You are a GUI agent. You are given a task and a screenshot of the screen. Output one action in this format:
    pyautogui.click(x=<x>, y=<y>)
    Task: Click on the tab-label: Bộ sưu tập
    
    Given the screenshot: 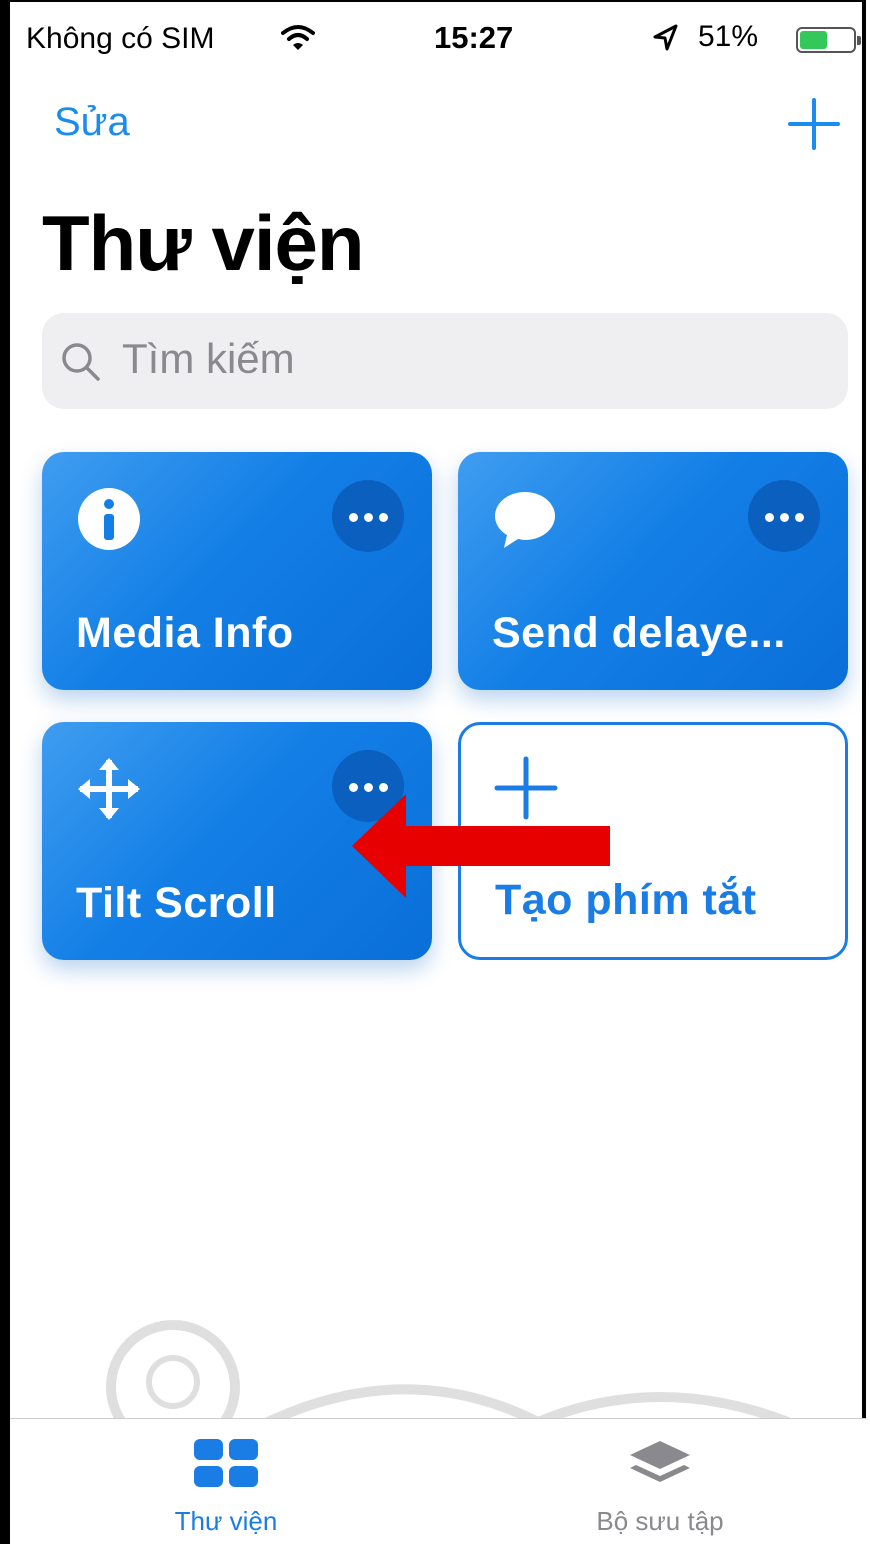 What is the action you would take?
    pyautogui.click(x=660, y=1521)
    